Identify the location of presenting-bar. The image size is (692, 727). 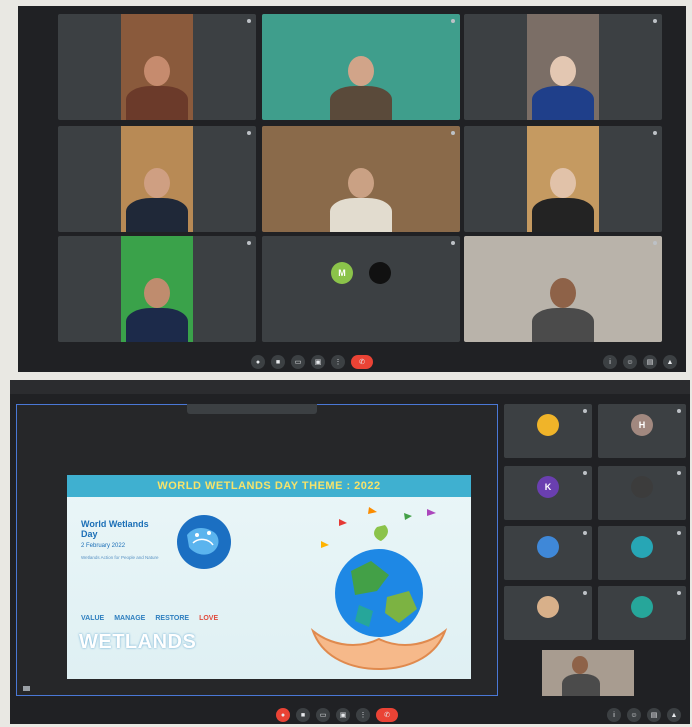
(252, 409).